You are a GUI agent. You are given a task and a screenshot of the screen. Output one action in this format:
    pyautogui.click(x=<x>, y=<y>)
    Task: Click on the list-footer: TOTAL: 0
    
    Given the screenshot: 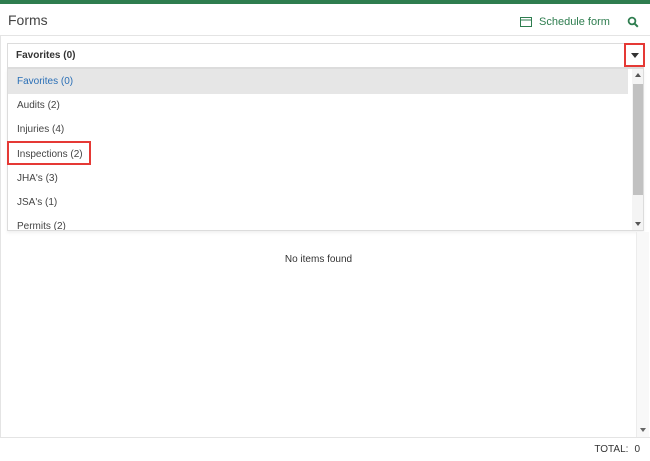 What is the action you would take?
    pyautogui.click(x=325, y=449)
    